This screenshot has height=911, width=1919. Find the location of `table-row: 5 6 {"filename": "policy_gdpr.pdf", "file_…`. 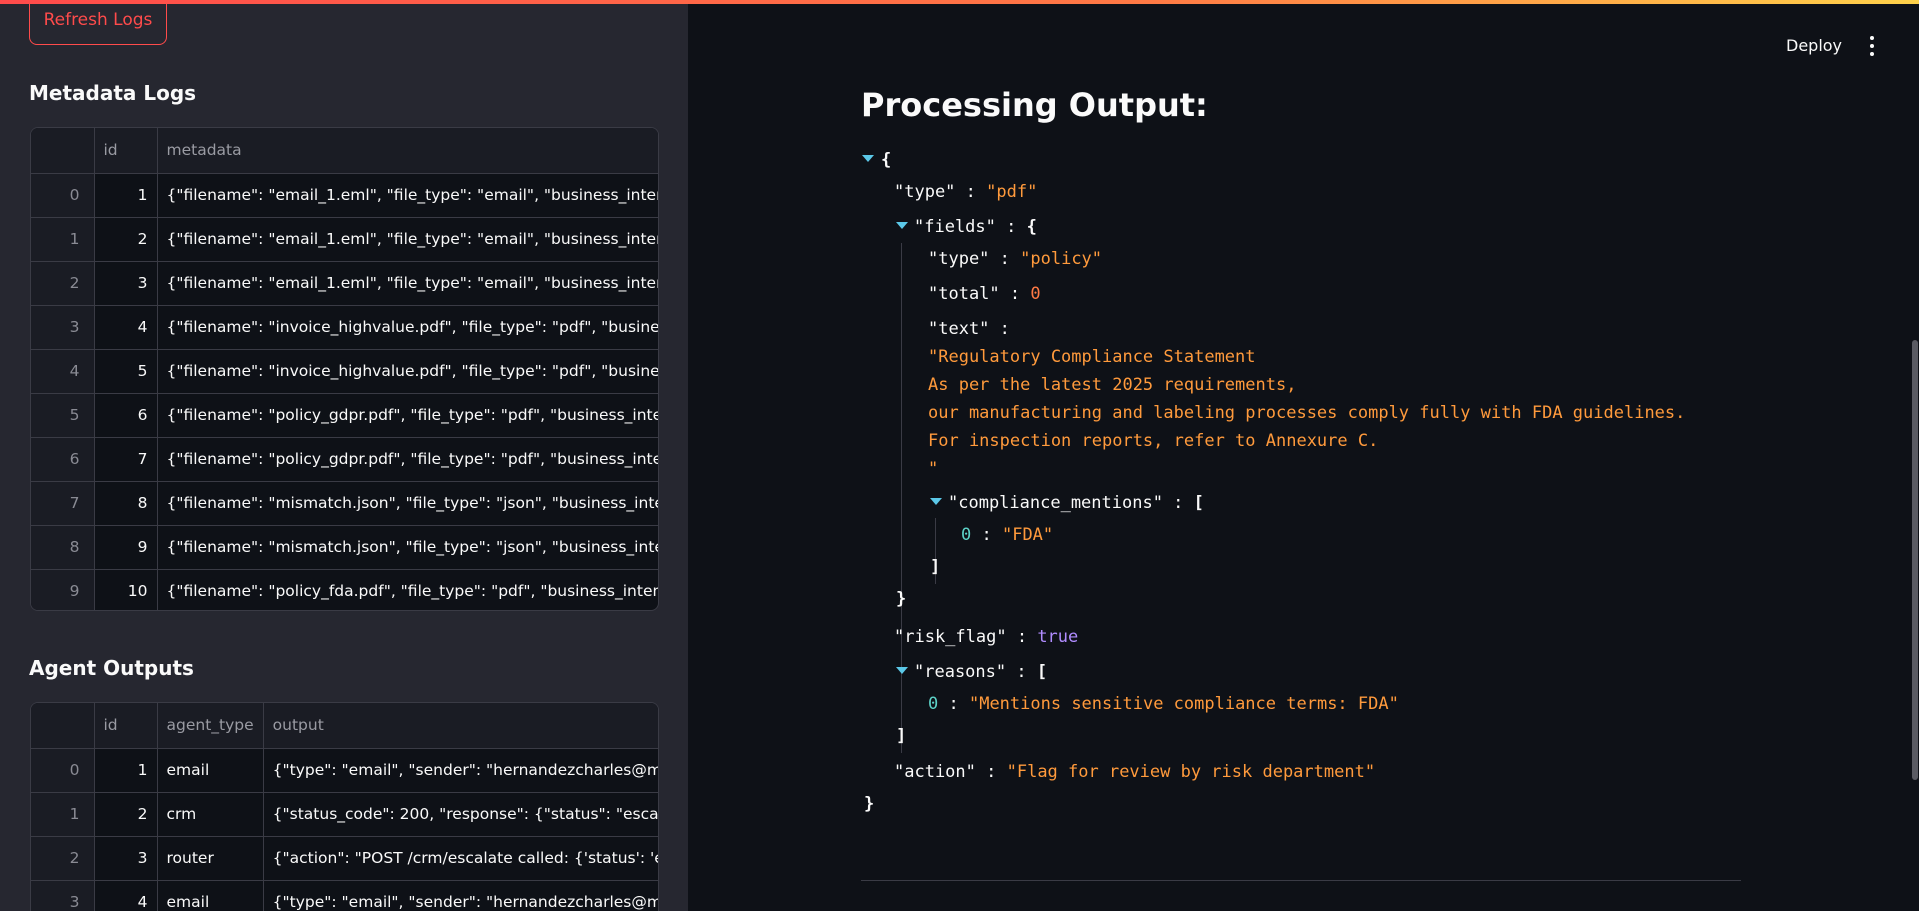

table-row: 5 6 {"filename": "policy_gdpr.pdf", "file_… is located at coordinates (344, 415).